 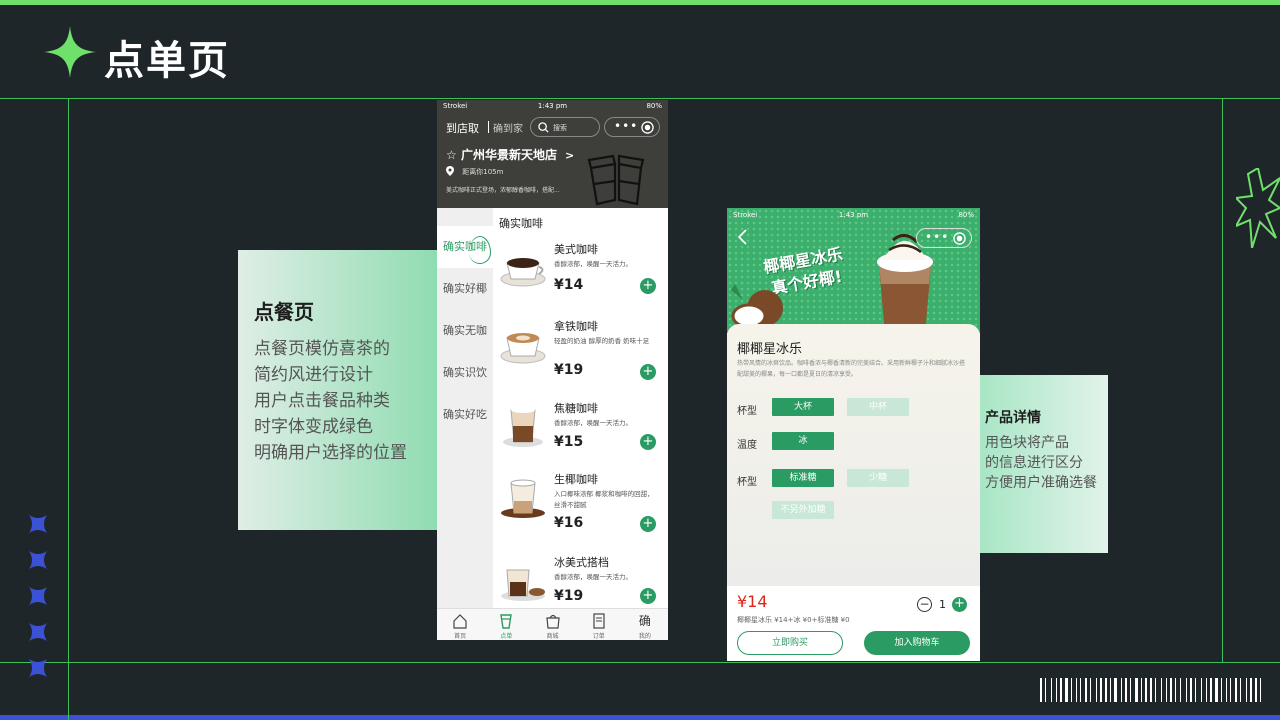 I want to click on grid-line-top, so click(x=640, y=98).